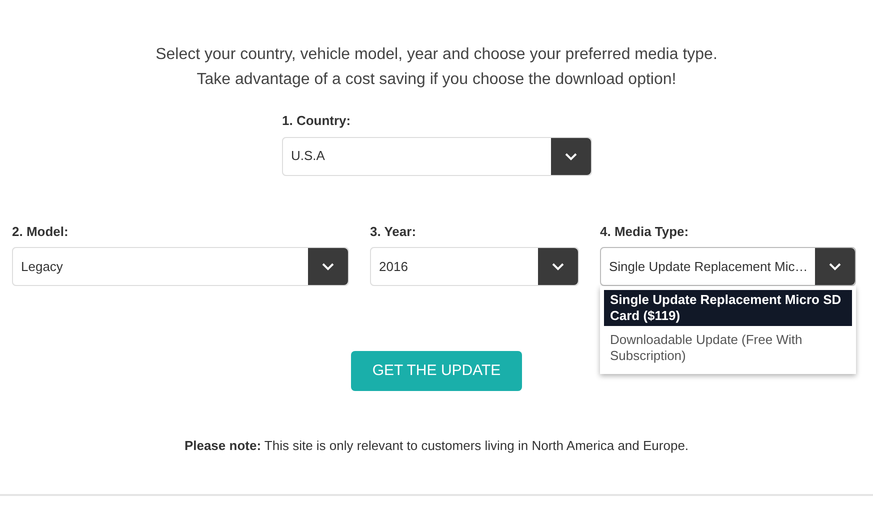  What do you see at coordinates (394, 231) in the screenshot?
I see `field-label: 3. Year:` at bounding box center [394, 231].